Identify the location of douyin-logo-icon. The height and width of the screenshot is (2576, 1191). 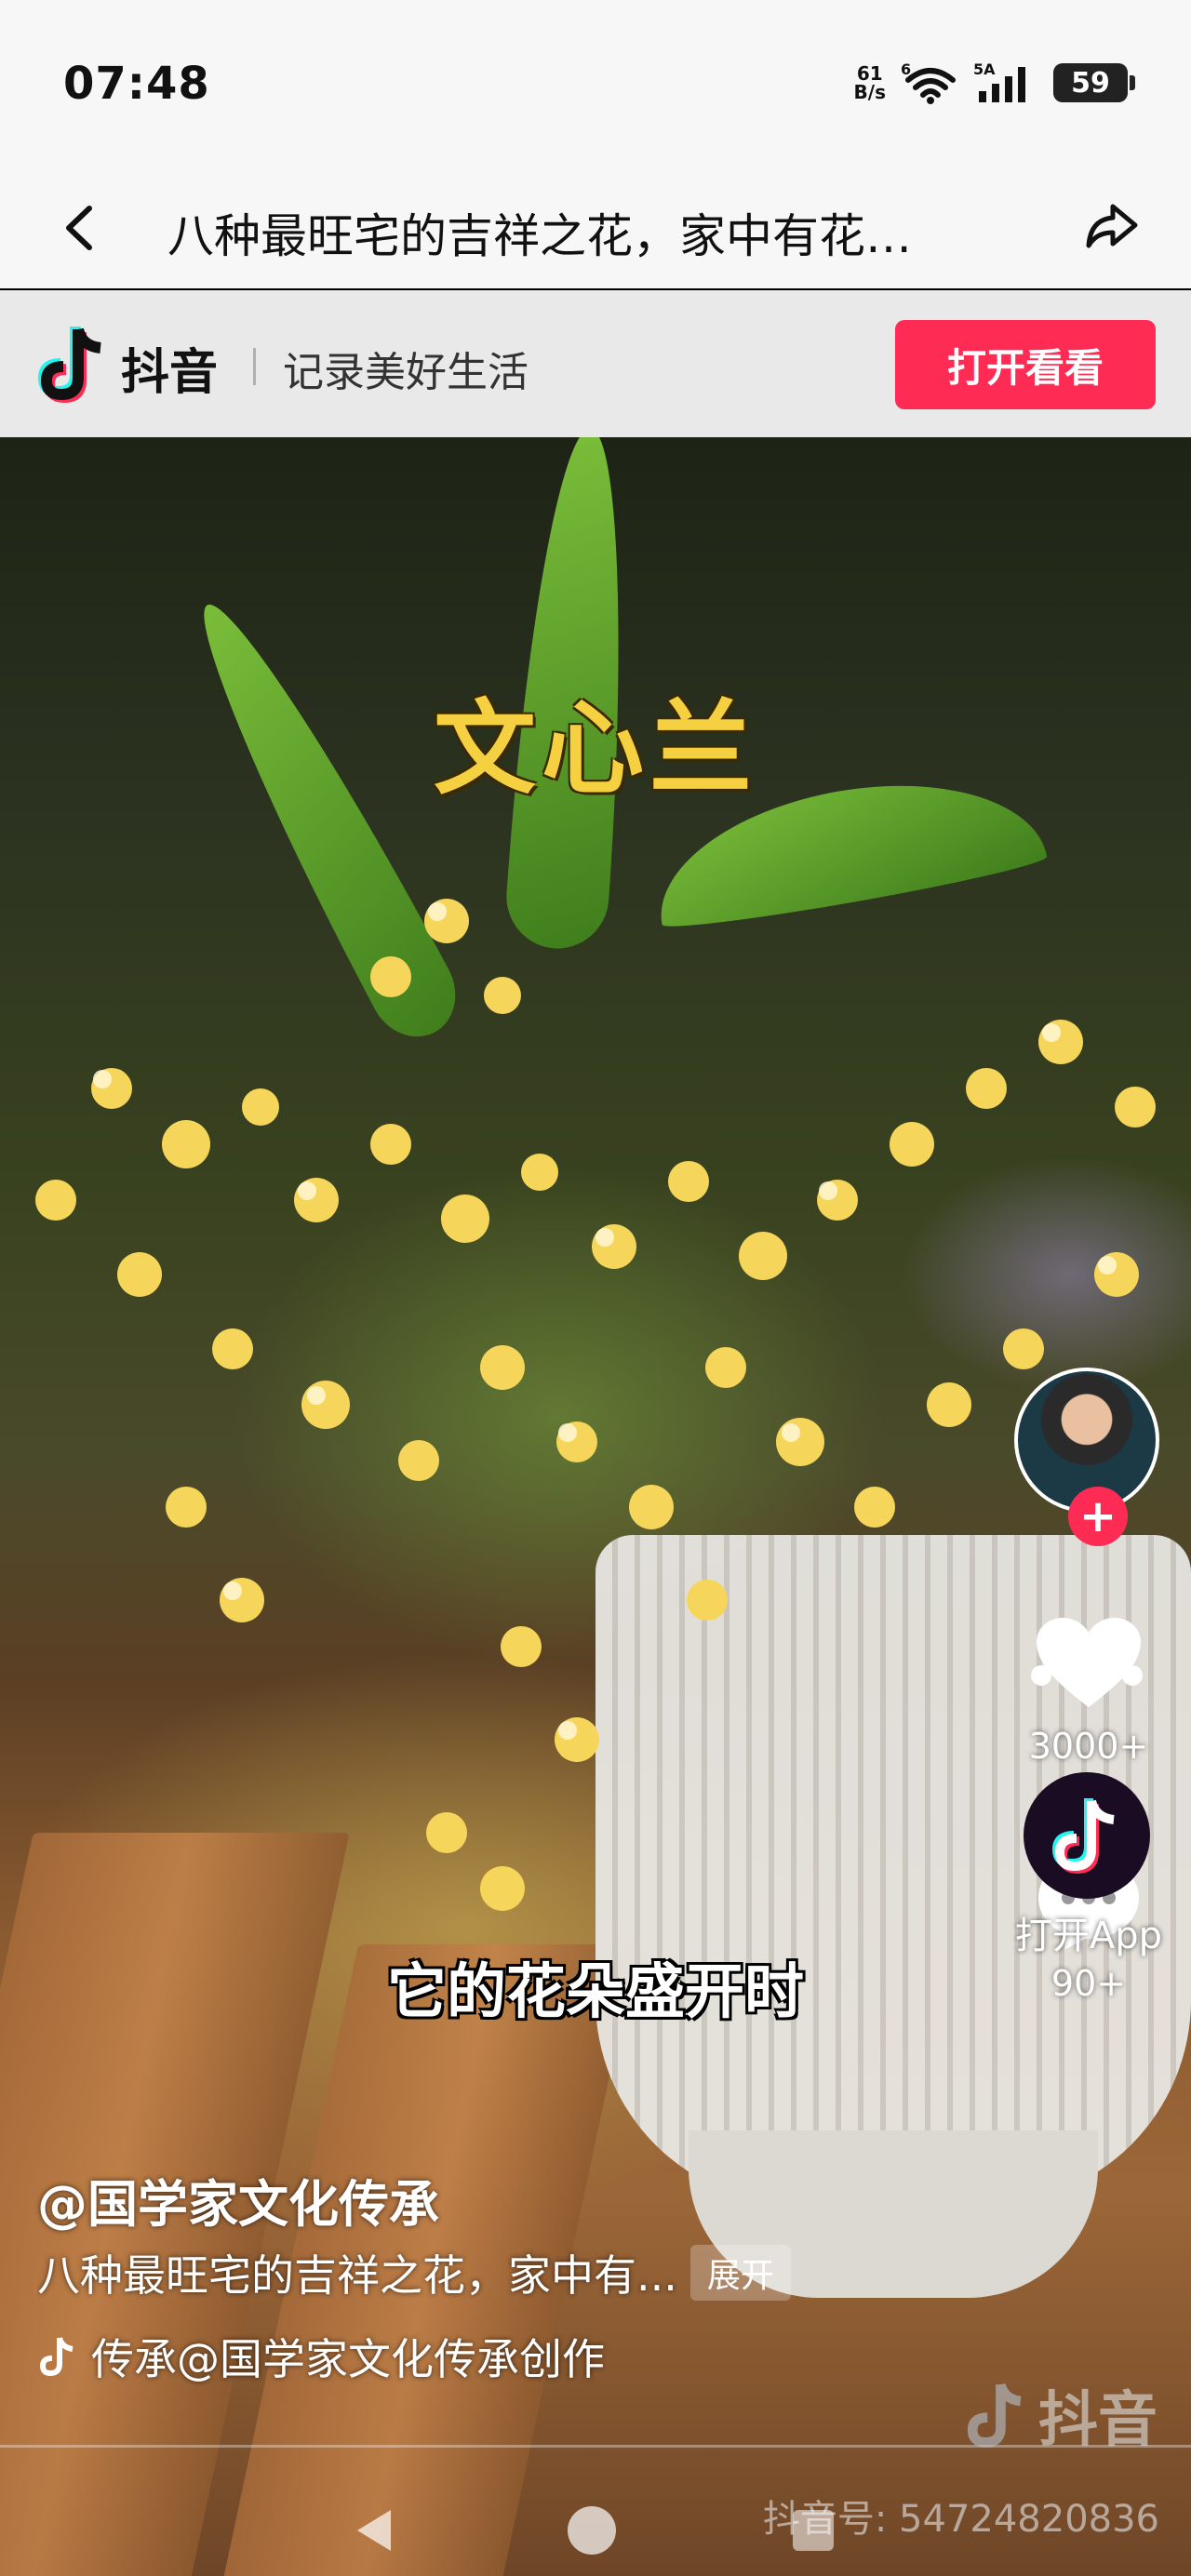
(69, 365).